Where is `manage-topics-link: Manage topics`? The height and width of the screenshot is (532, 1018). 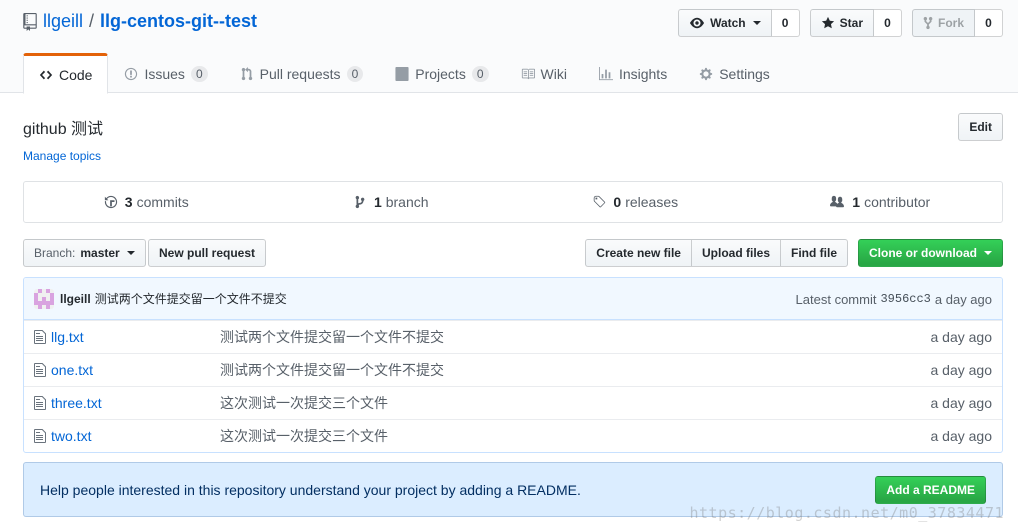
manage-topics-link: Manage topics is located at coordinates (62, 156).